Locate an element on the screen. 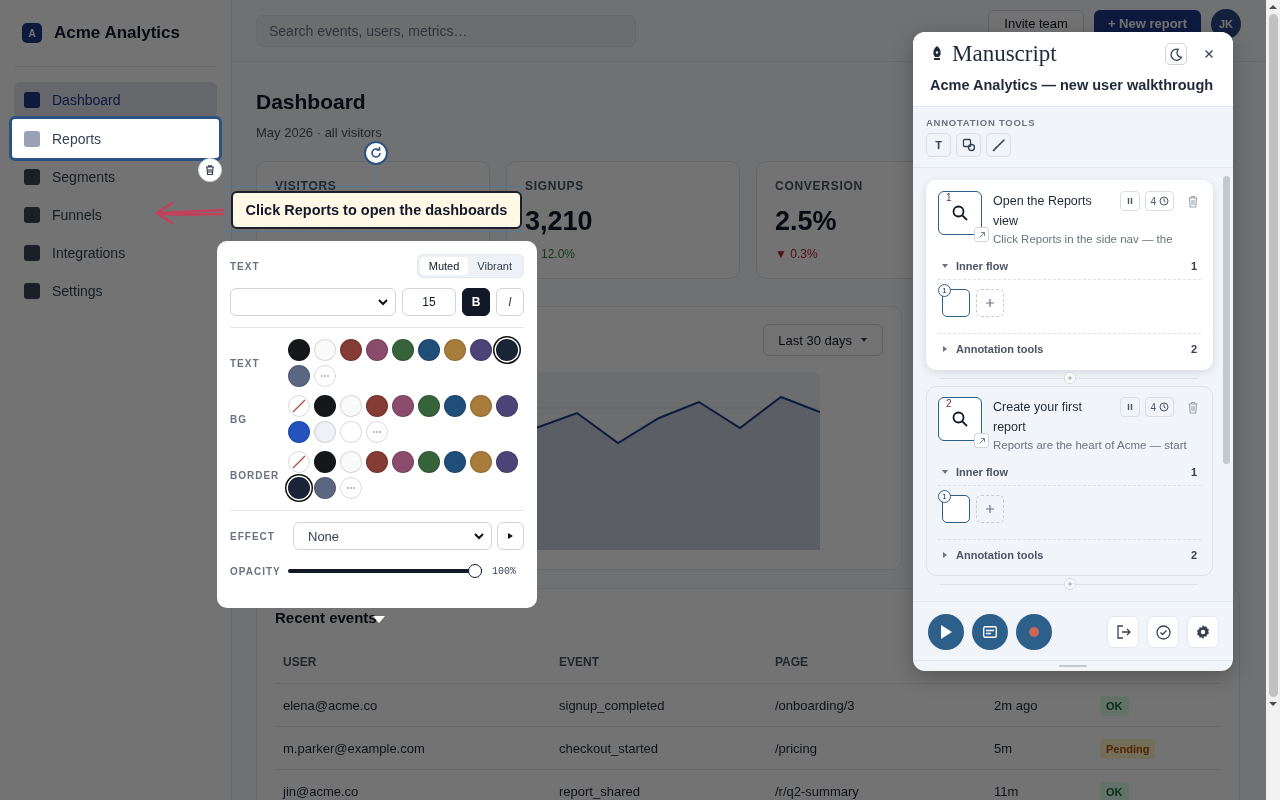 Image resolution: width=1280 pixels, height=800 pixels. step-card: 1 Open the Reports view 4 Click Reports in the side nav — the Inner flow 1 1 Annotation tools 2 is located at coordinates (1069, 275).